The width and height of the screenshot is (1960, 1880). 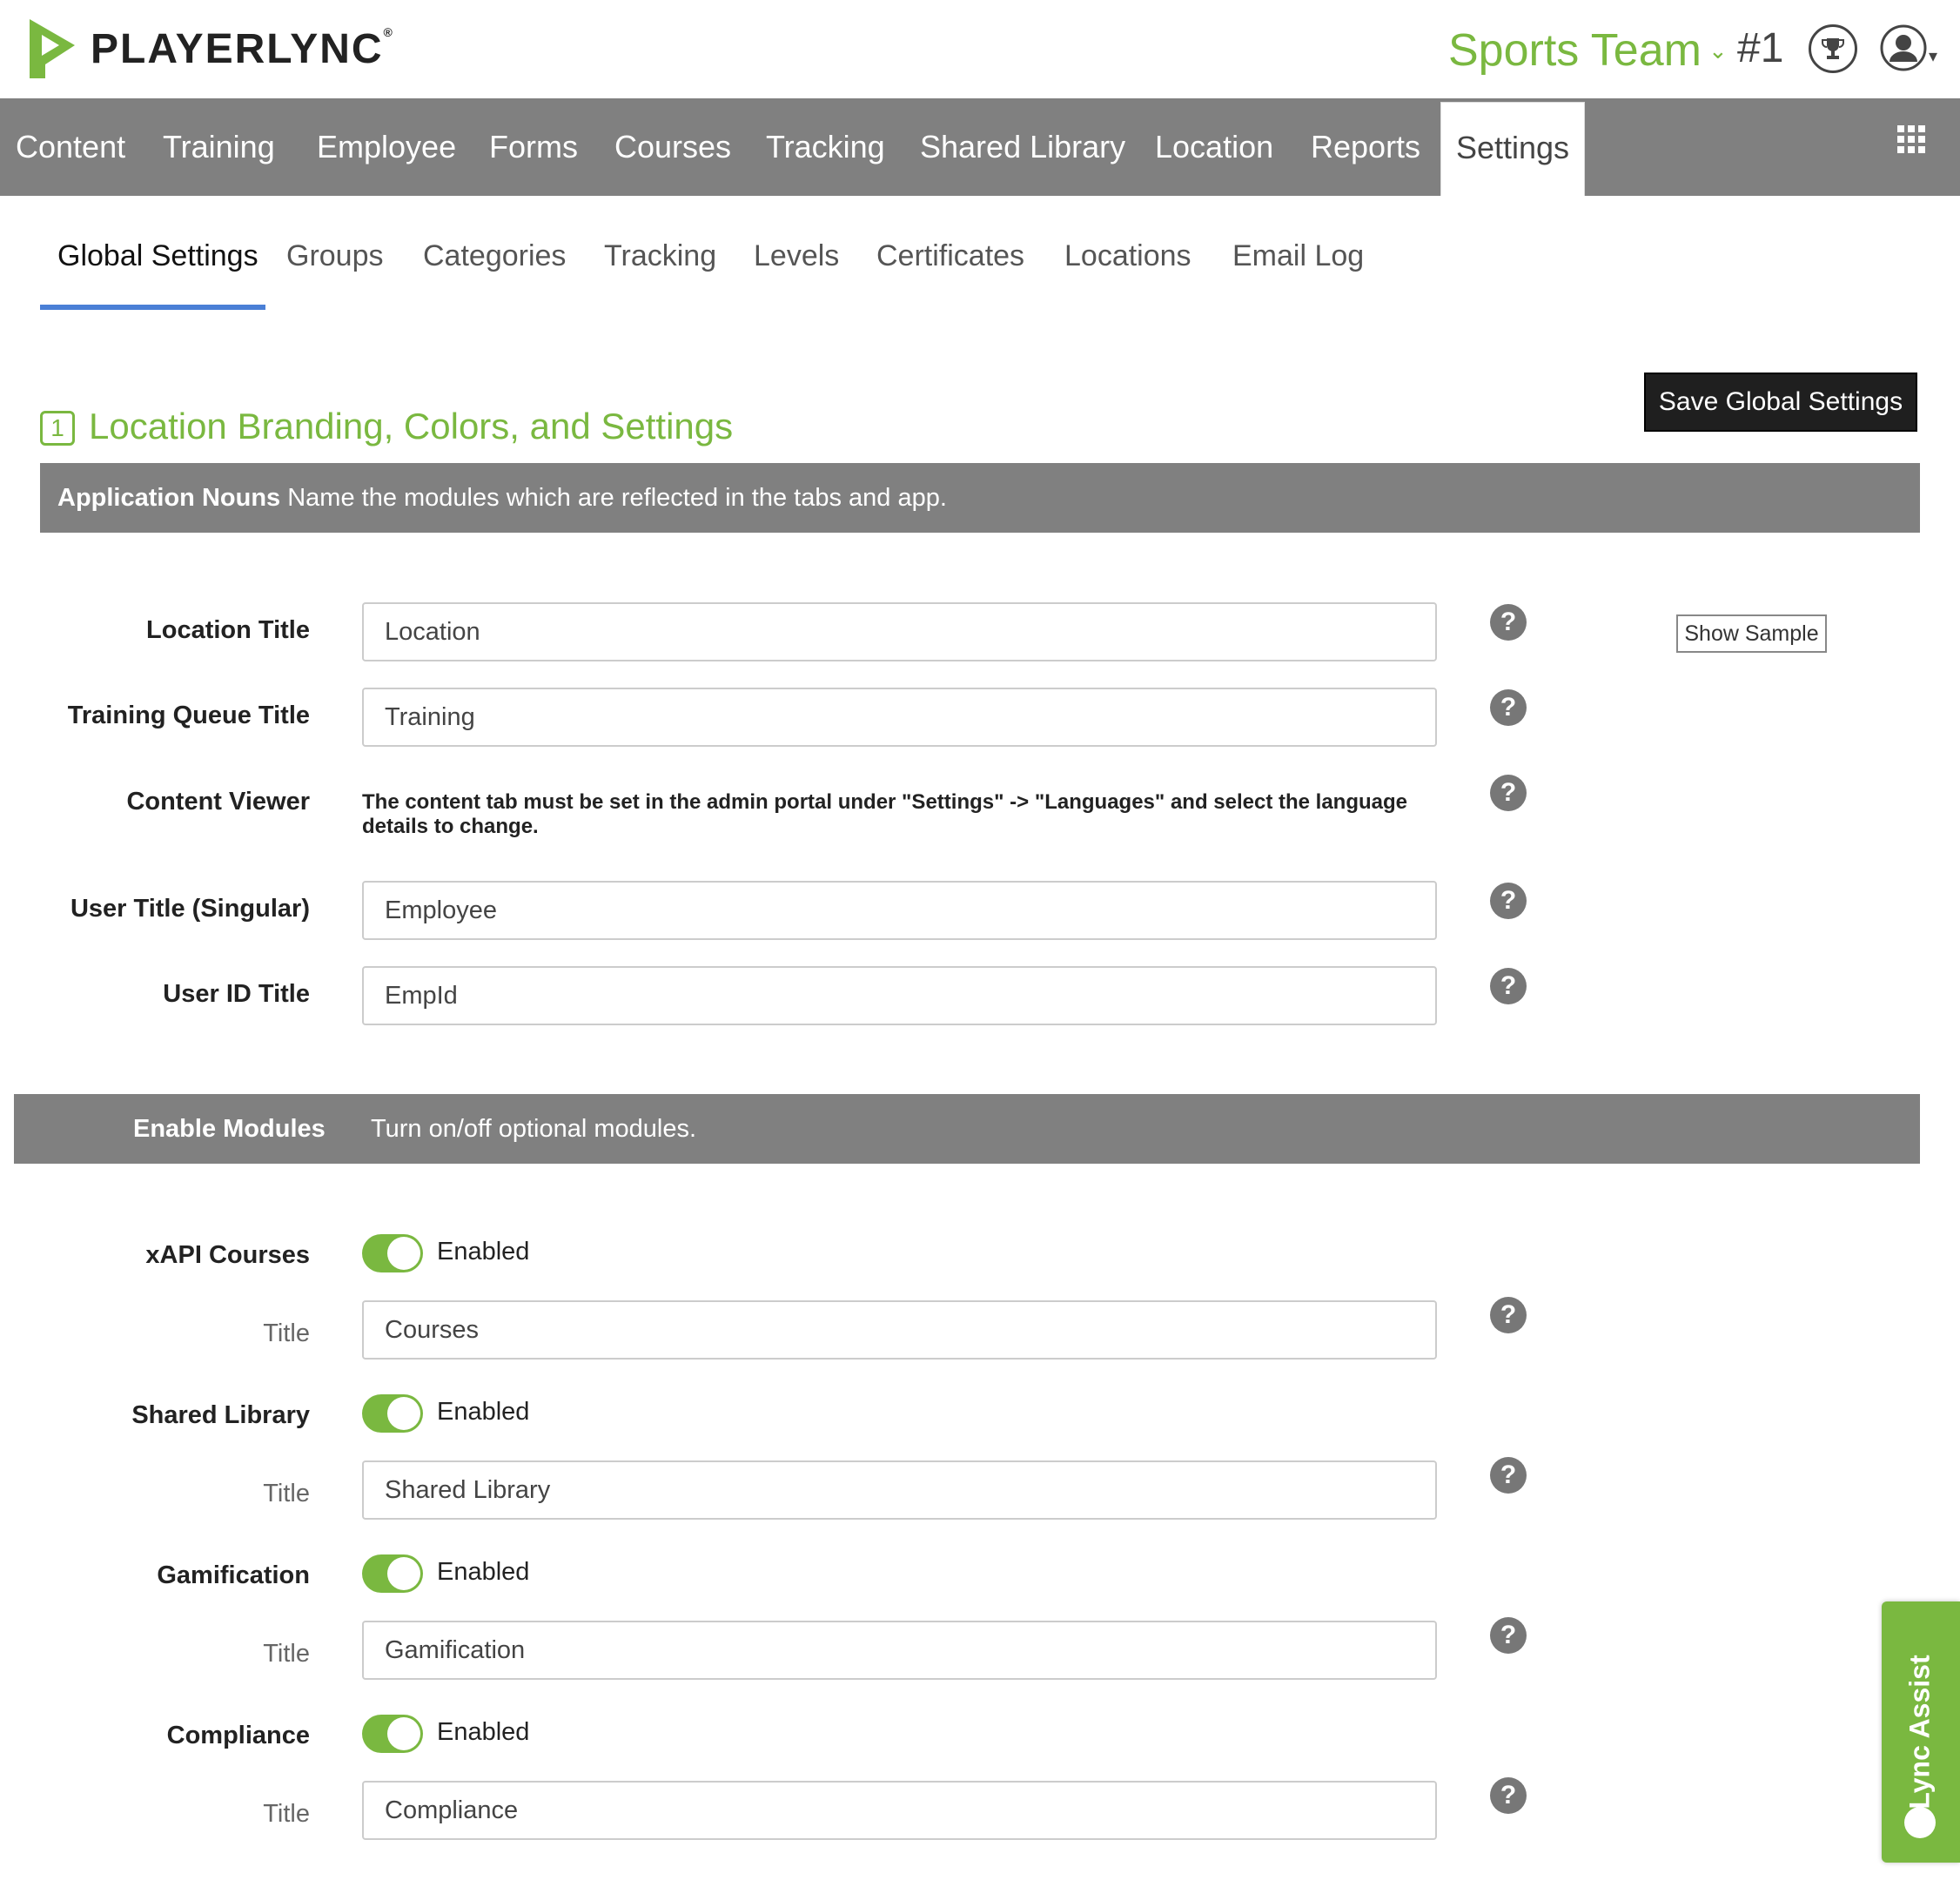 What do you see at coordinates (219, 147) in the screenshot?
I see `nav-training: Training` at bounding box center [219, 147].